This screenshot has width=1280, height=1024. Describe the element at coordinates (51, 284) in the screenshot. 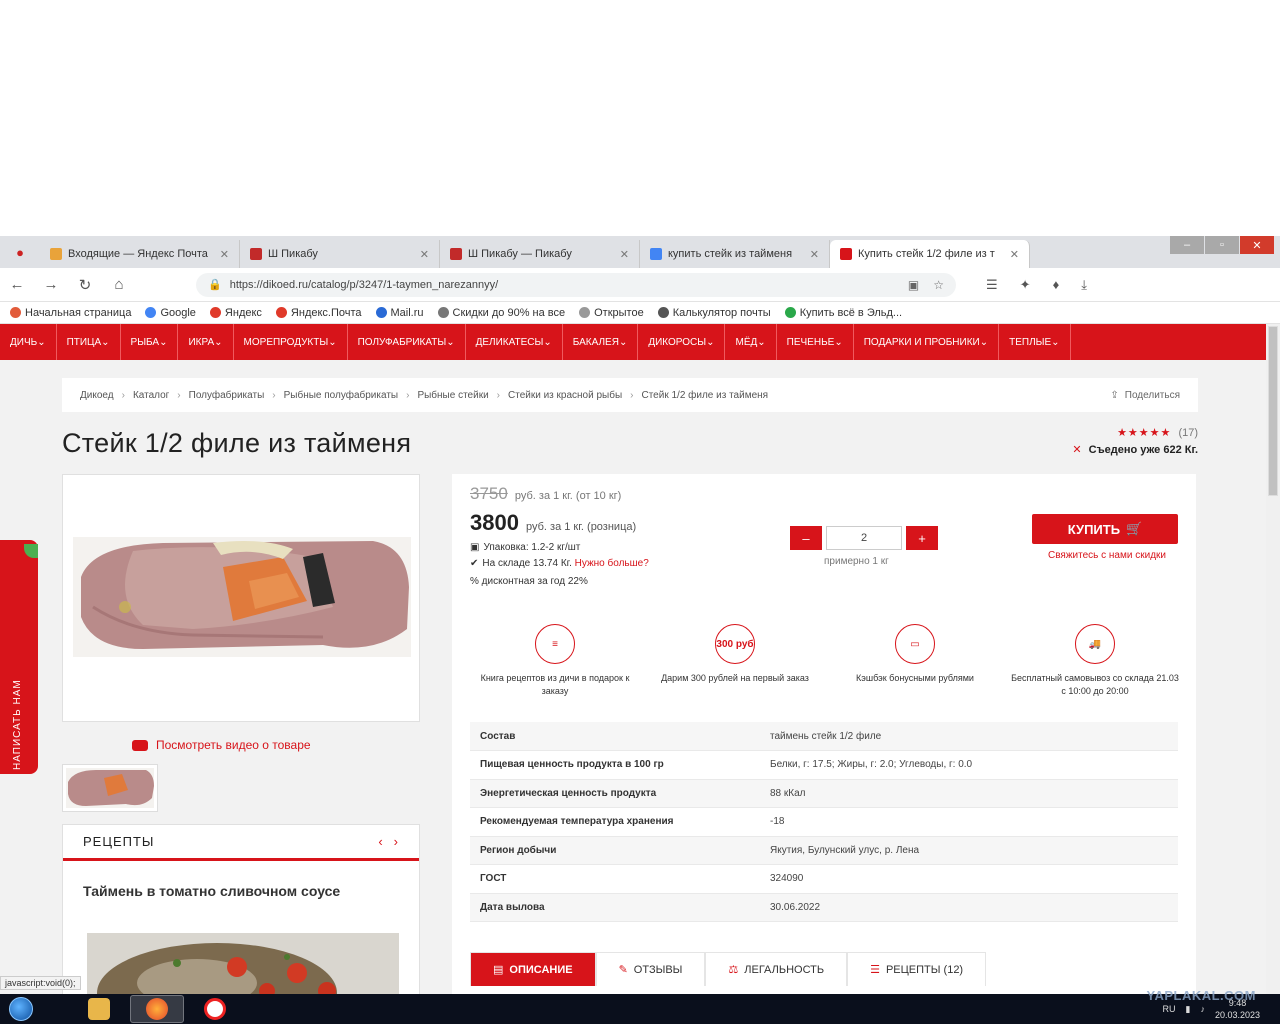

I see `forward-icon: →` at that location.